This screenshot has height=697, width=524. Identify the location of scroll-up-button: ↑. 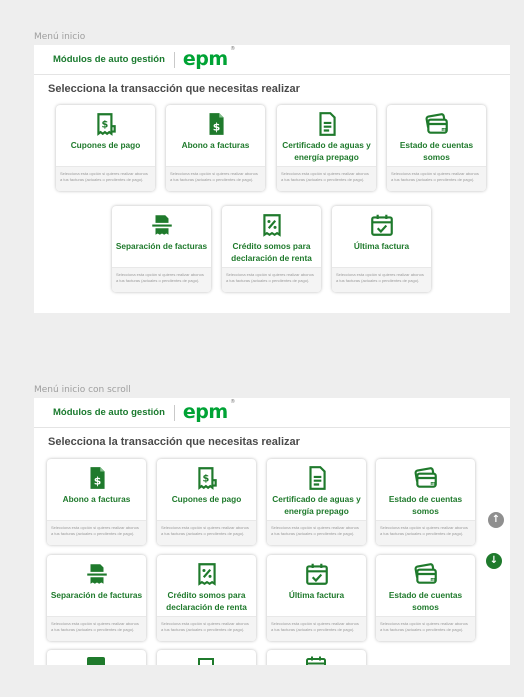
(496, 520).